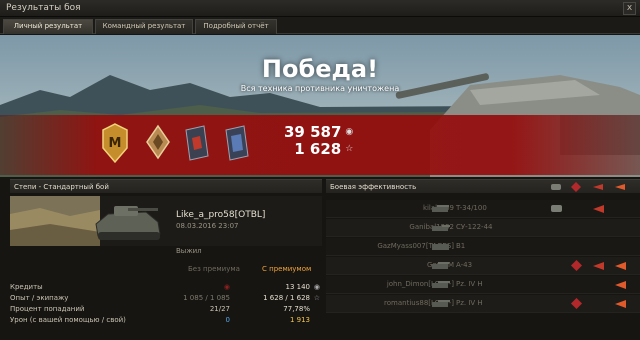  What do you see at coordinates (316, 298) in the screenshot?
I see `xp-star-icon: ☆` at bounding box center [316, 298].